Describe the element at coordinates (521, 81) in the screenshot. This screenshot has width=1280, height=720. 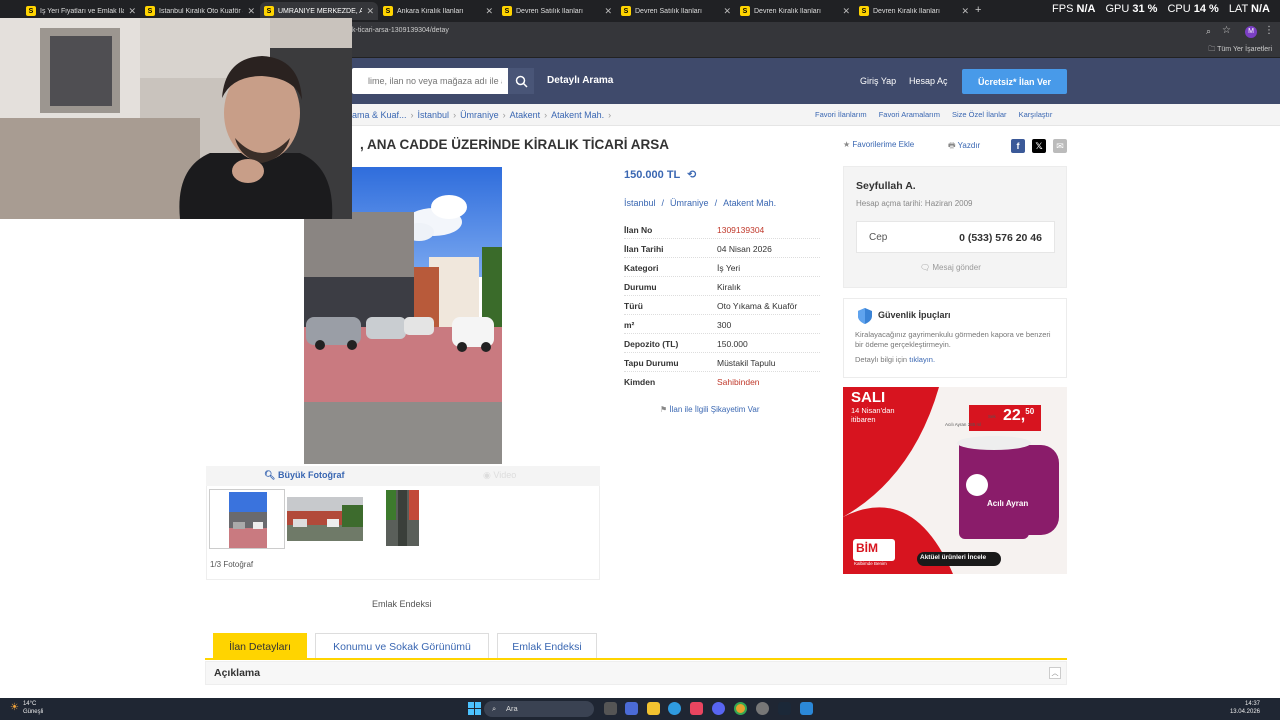
I see `search-button` at that location.